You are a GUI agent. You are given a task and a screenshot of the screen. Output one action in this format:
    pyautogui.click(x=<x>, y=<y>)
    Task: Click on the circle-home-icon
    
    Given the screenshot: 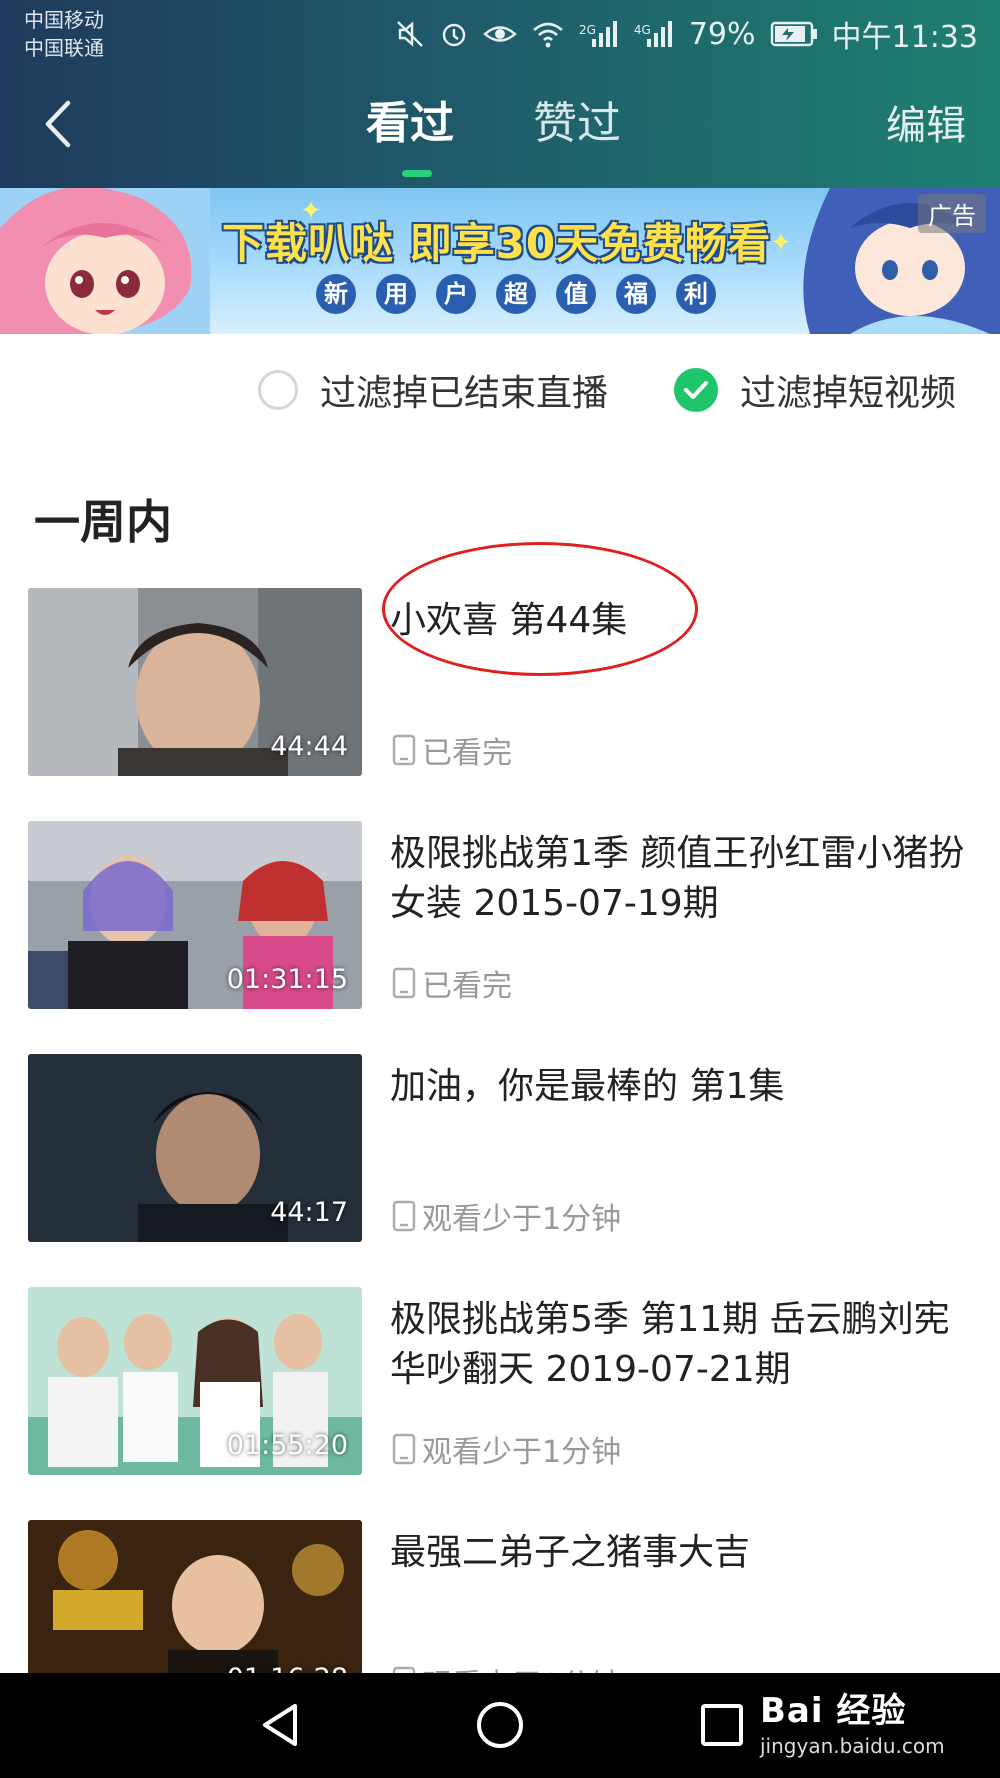 What is the action you would take?
    pyautogui.click(x=500, y=1725)
    